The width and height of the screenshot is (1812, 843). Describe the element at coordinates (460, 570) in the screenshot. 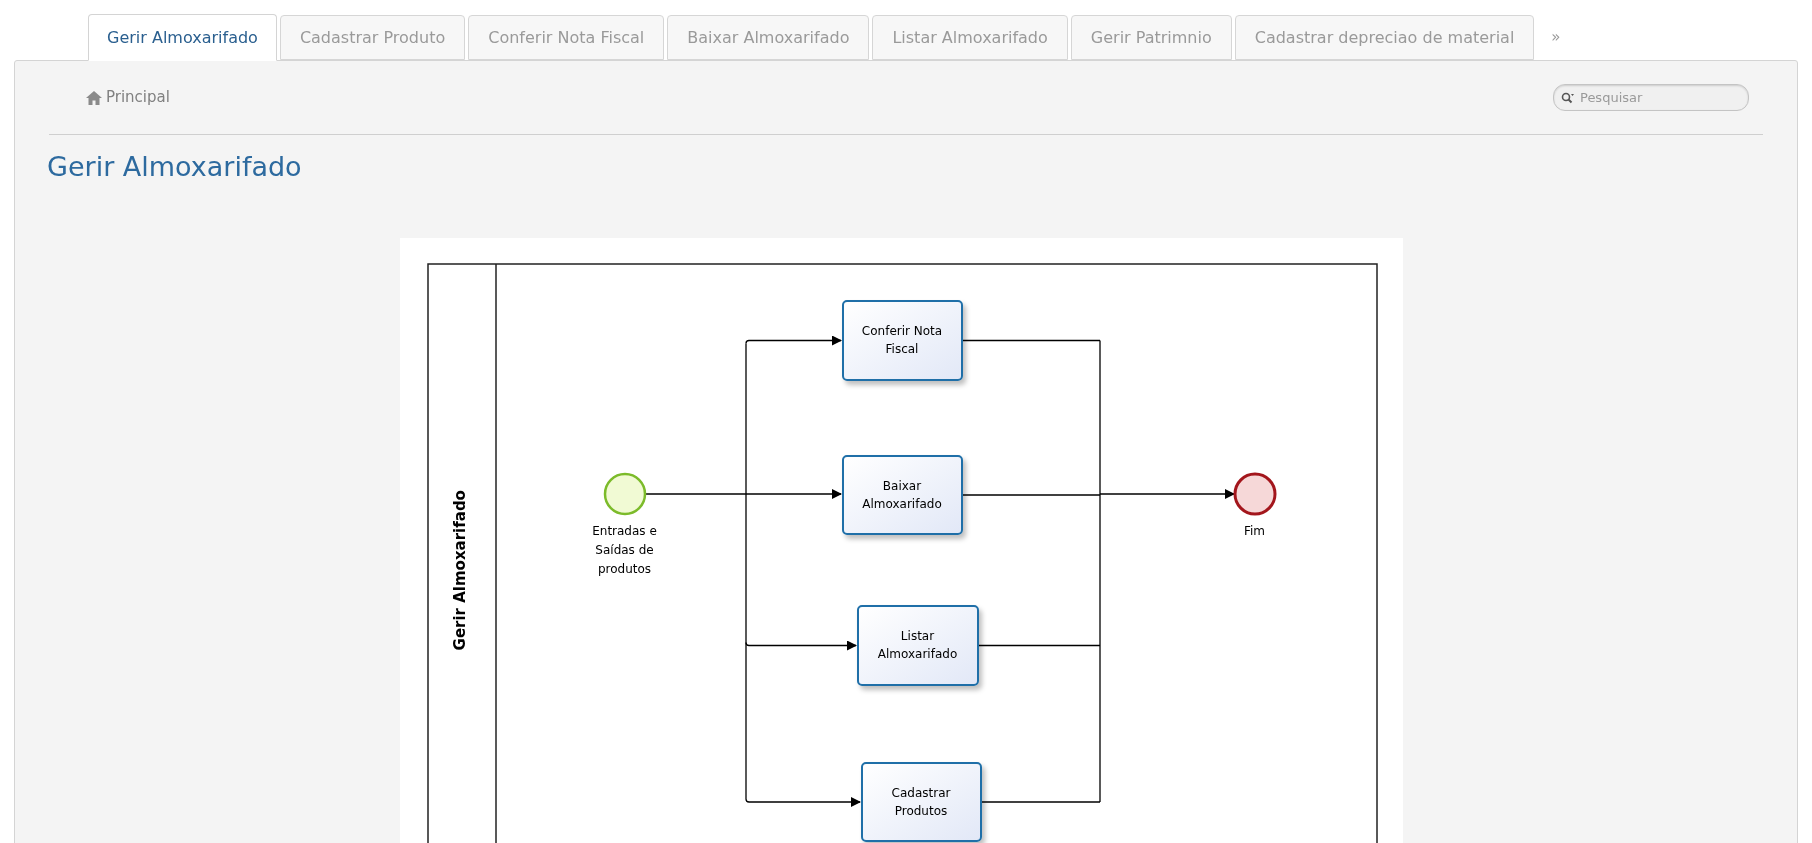

I see `lane-label: Gerir Almoxarifado` at that location.